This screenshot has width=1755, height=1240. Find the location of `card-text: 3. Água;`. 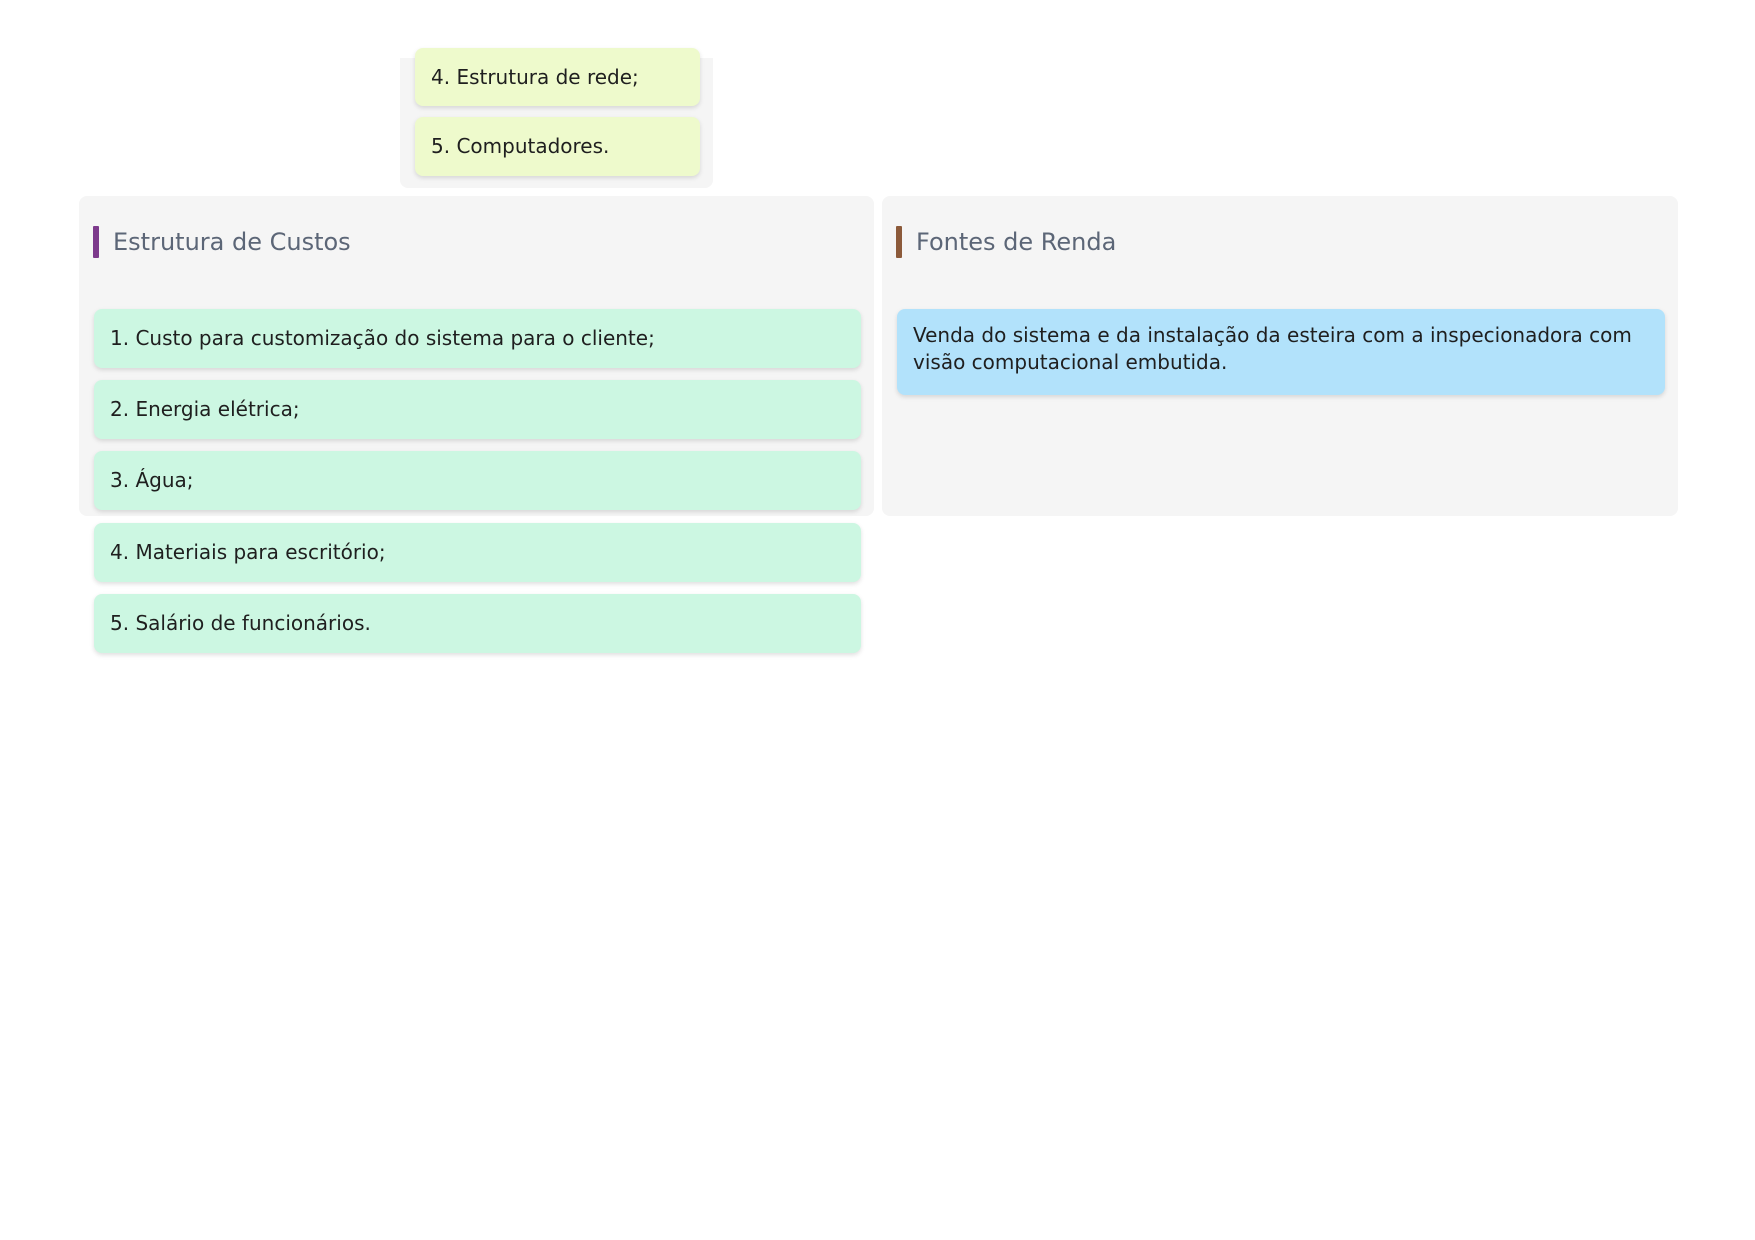

card-text: 3. Água; is located at coordinates (152, 480).